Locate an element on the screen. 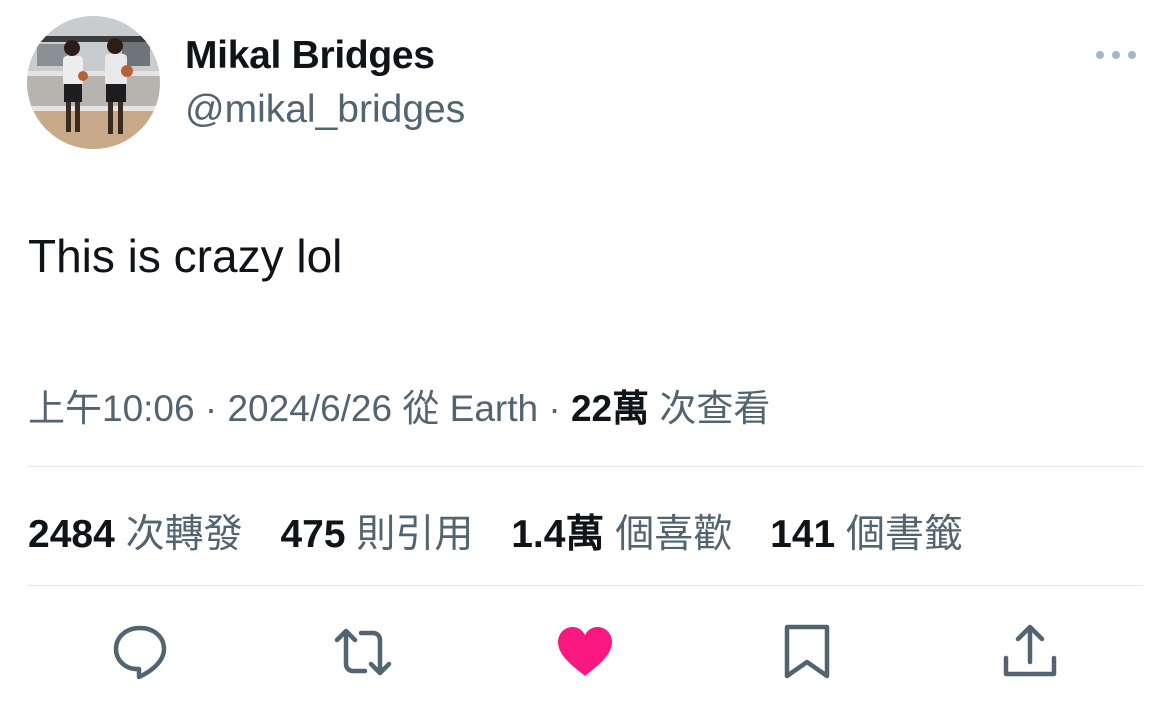 The image size is (1170, 718). like-icon is located at coordinates (585, 651).